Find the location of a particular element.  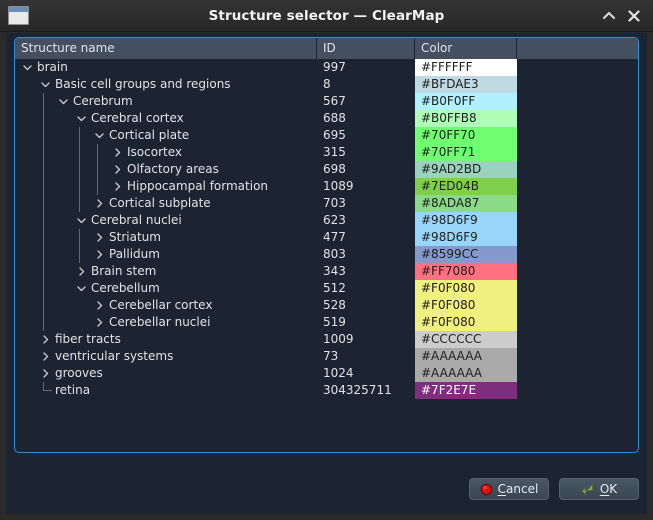

table-row: ventricular systems 73 #AAAAAA is located at coordinates (326, 356).